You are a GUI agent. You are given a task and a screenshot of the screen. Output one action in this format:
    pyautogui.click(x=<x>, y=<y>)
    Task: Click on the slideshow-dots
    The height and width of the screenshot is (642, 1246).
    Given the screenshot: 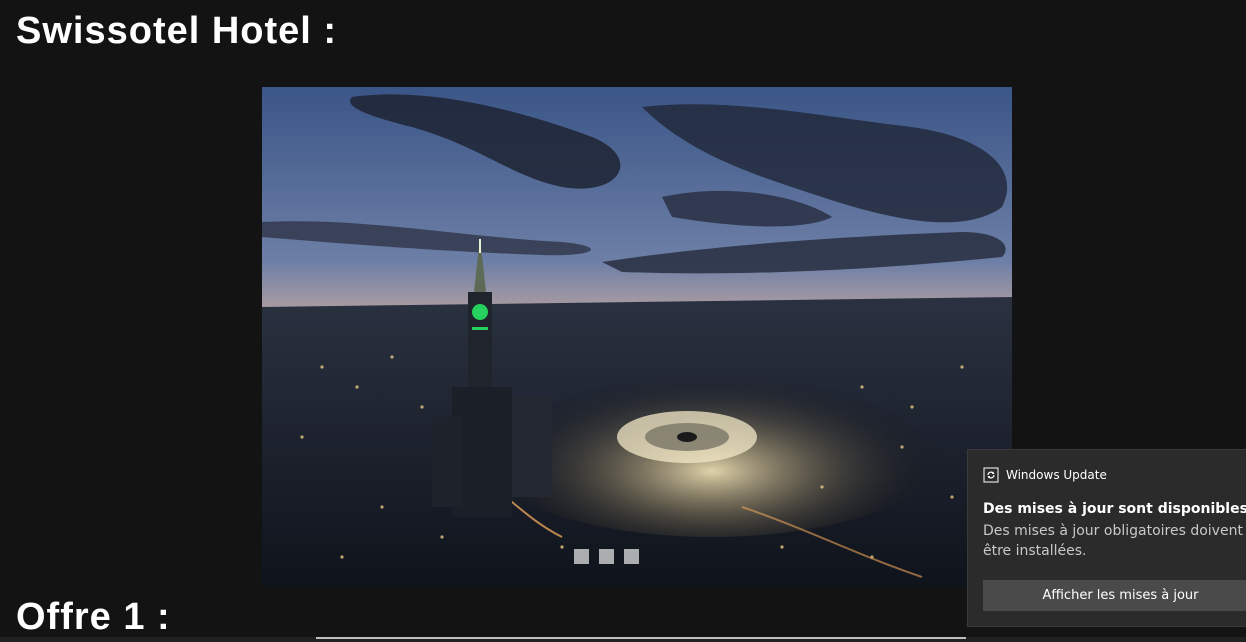 What is the action you would take?
    pyautogui.click(x=606, y=556)
    